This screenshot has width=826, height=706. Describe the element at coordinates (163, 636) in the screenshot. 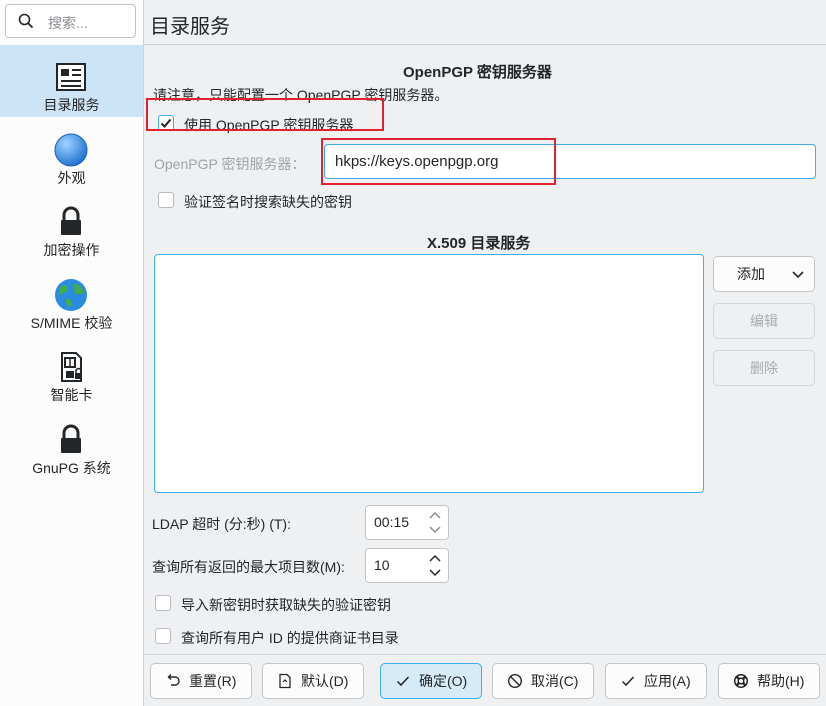

I see `query-all-checkbox` at that location.